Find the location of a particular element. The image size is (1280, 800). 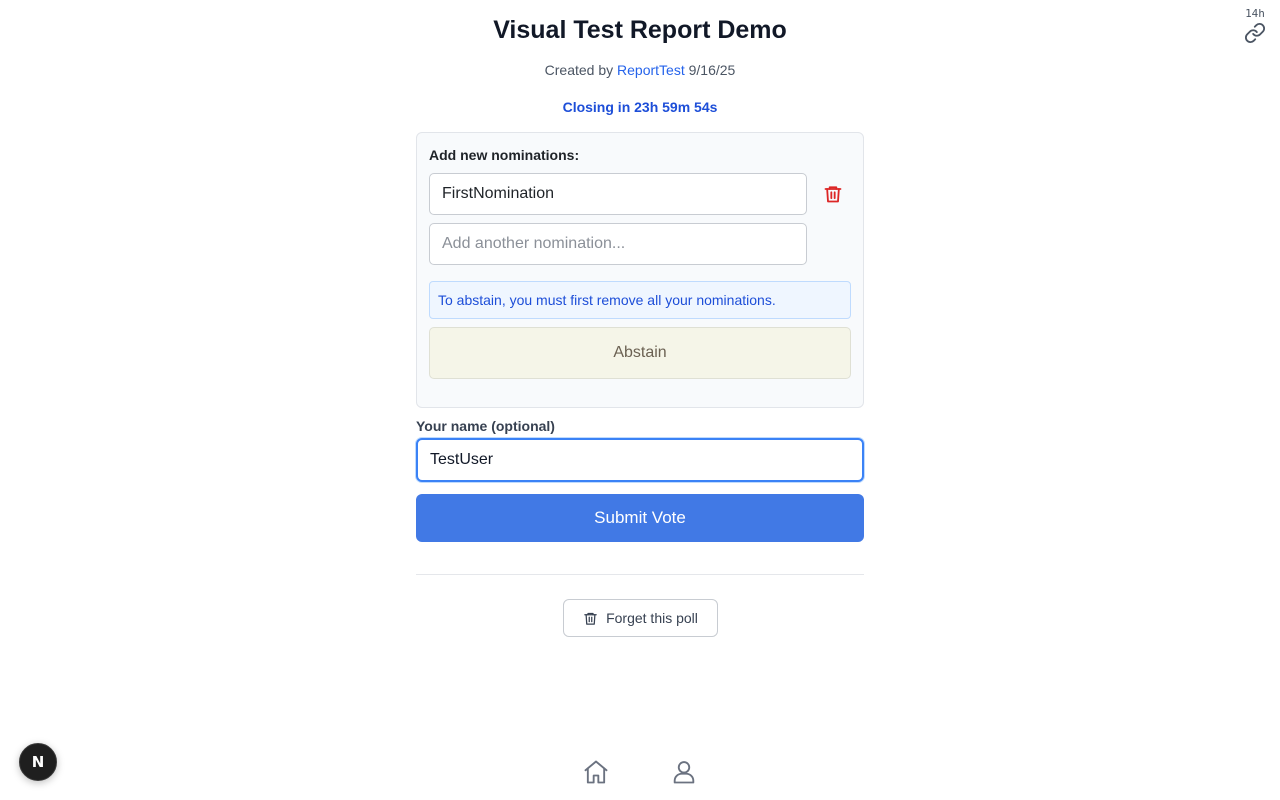

abstain-button: Abstain is located at coordinates (640, 353).